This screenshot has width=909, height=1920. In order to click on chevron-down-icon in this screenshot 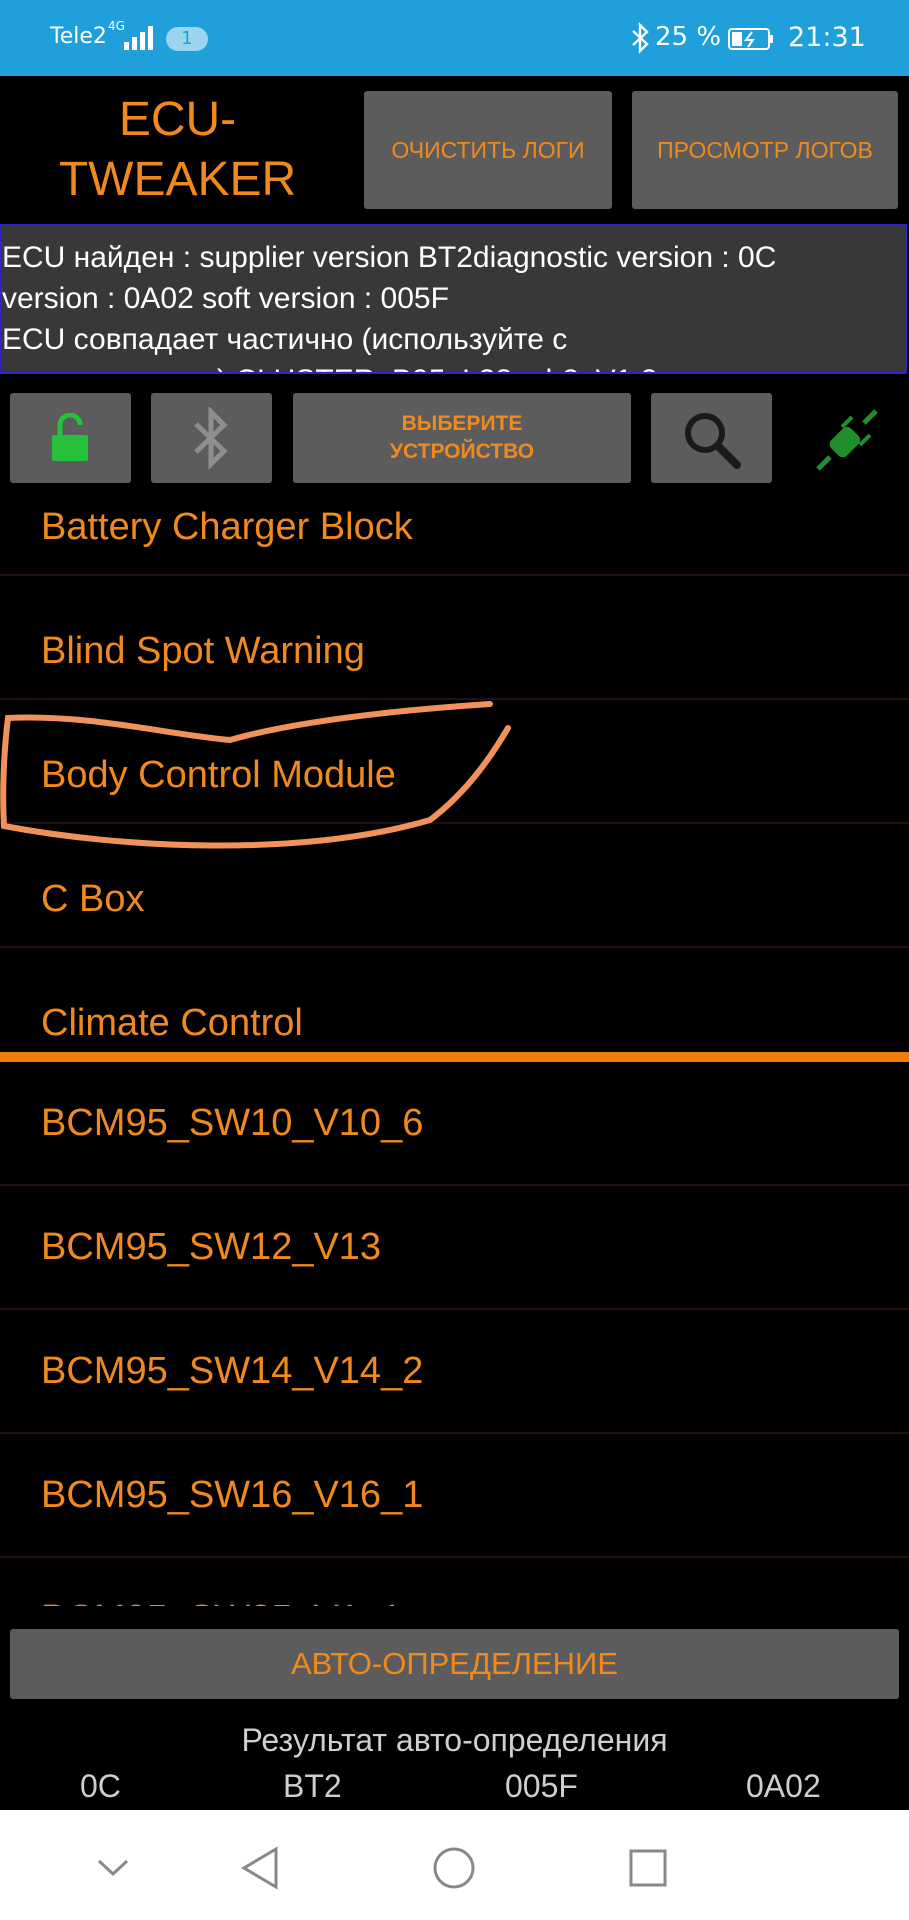, I will do `click(113, 1868)`.